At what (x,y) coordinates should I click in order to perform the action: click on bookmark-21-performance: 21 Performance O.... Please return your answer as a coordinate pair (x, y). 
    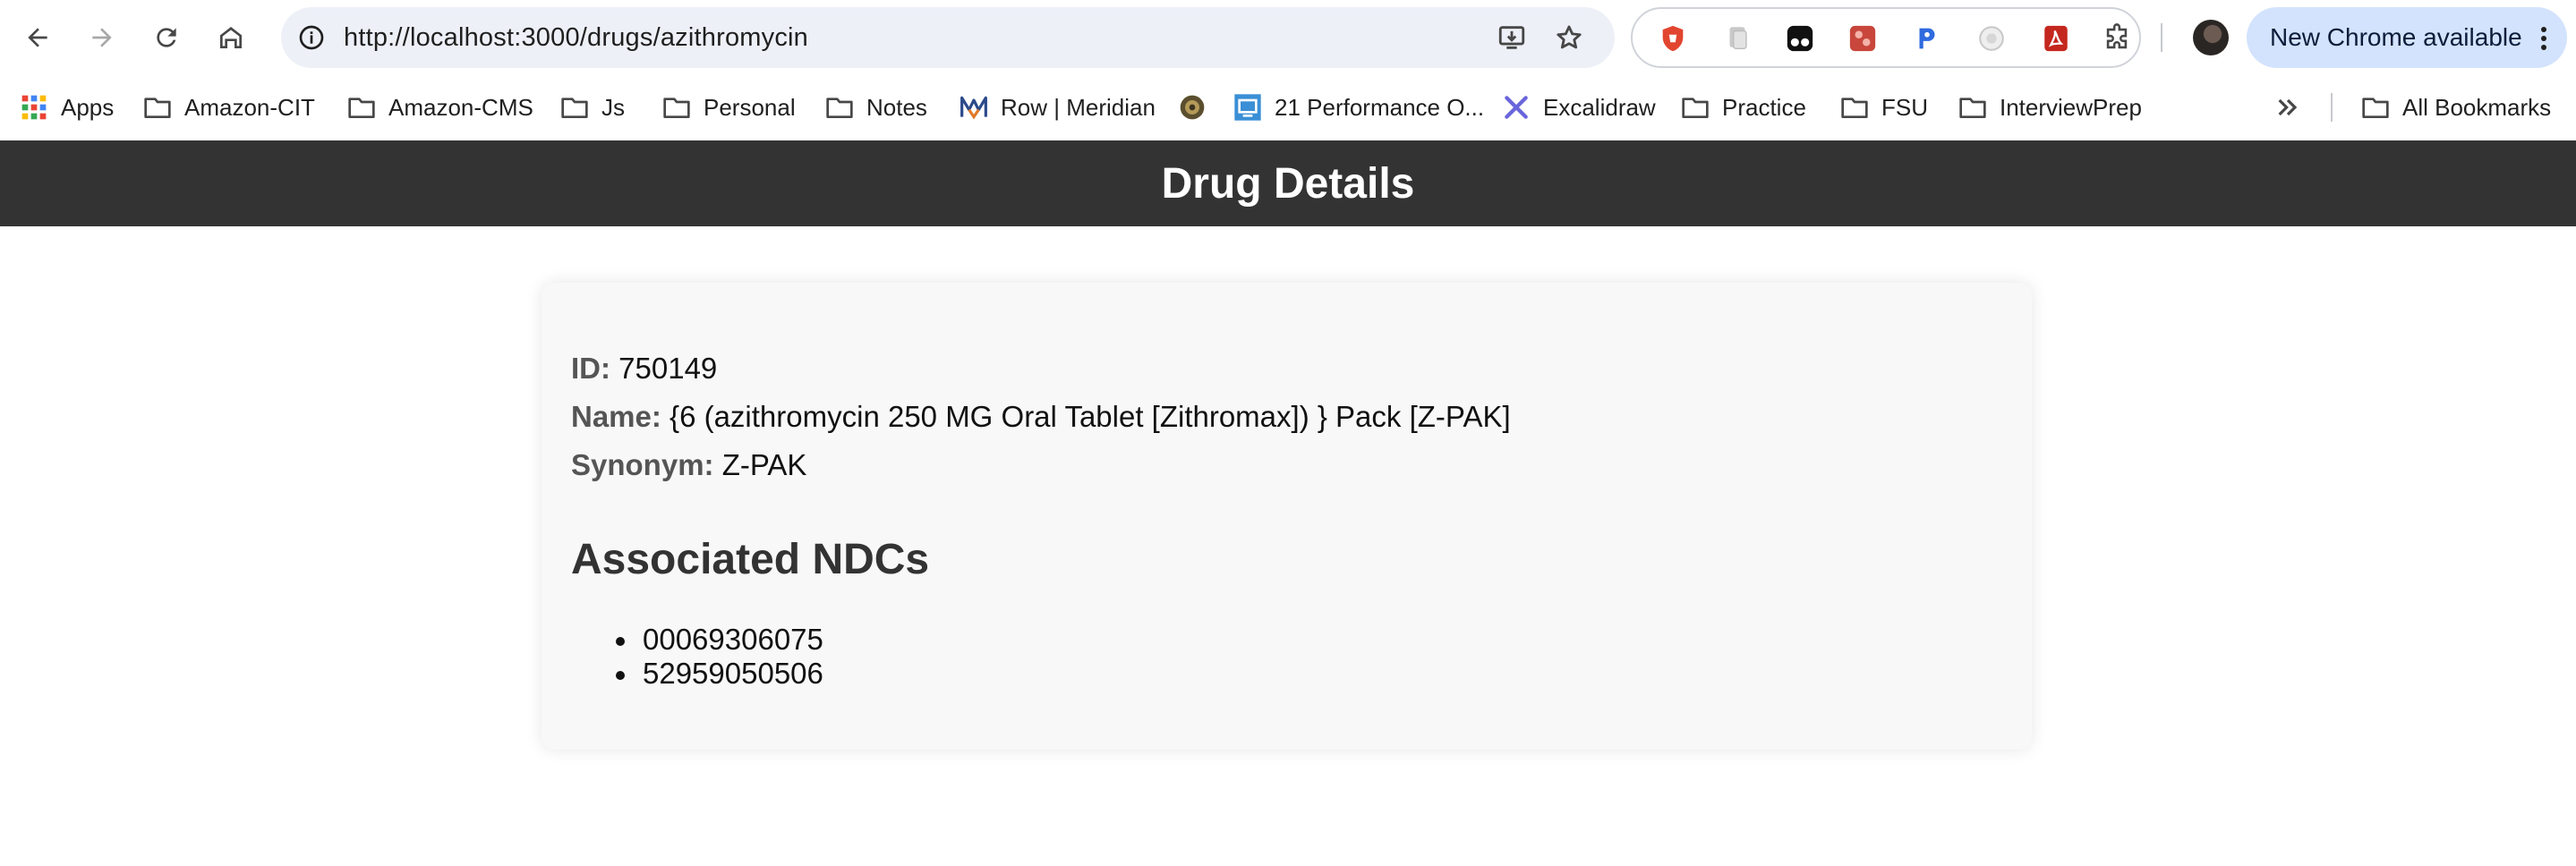
    Looking at the image, I should click on (1358, 107).